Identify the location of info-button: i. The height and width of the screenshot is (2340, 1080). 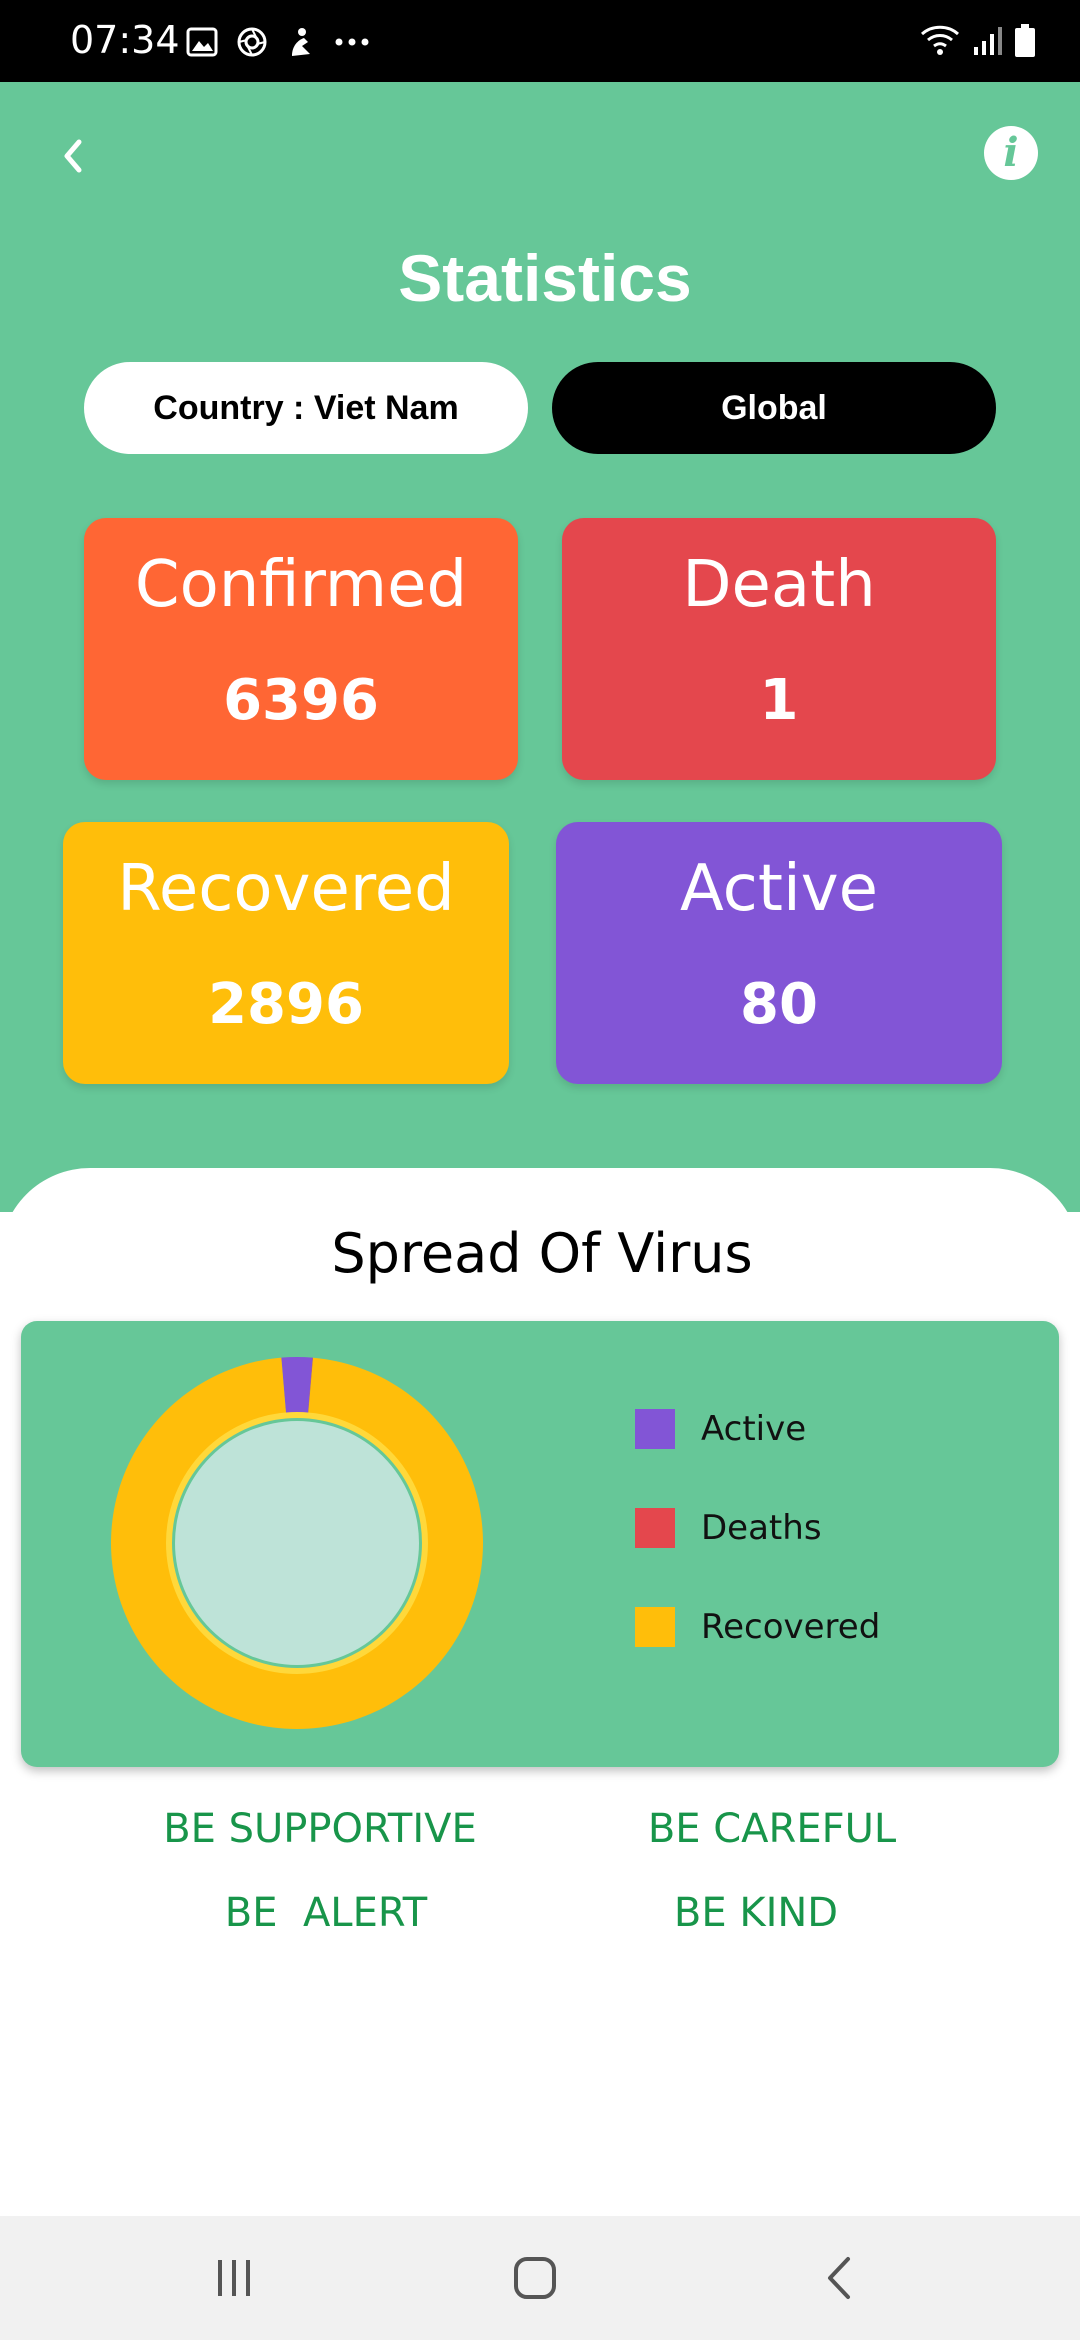
(1011, 153).